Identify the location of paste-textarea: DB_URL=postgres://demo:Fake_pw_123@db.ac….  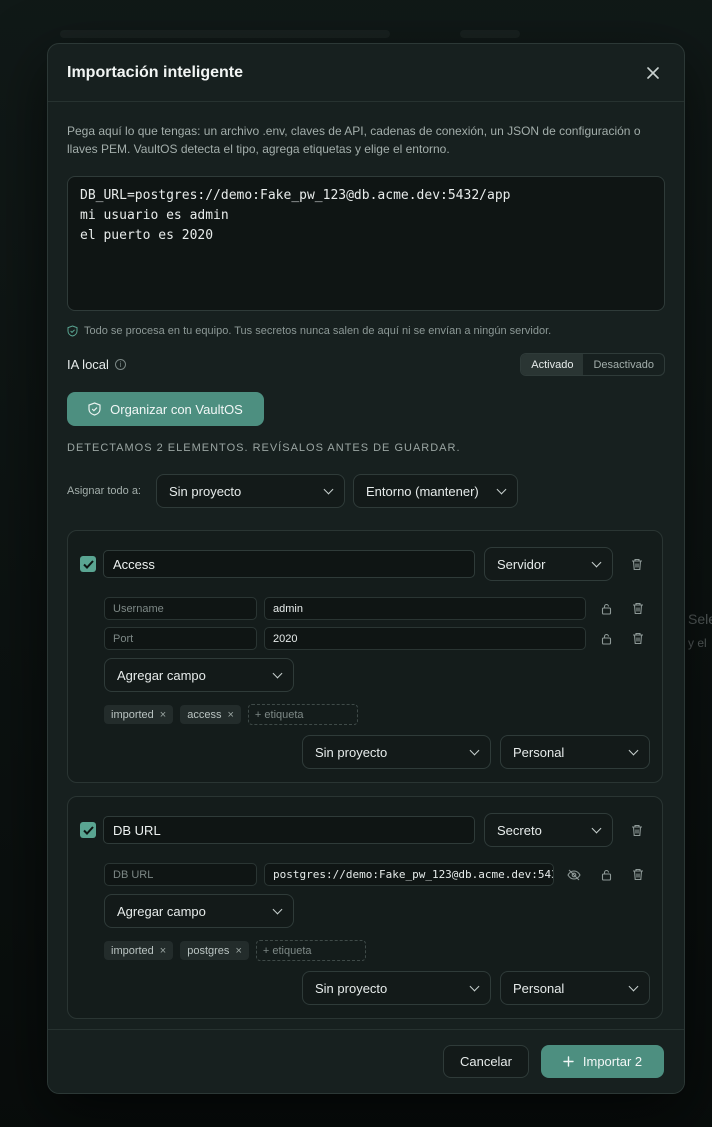
(366, 243).